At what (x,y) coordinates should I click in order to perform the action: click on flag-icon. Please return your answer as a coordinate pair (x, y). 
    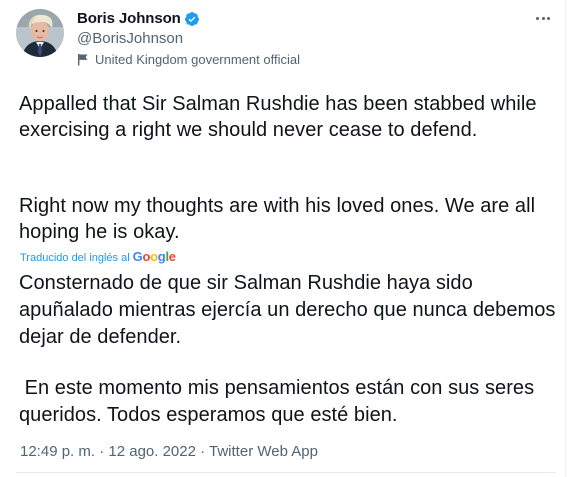
    Looking at the image, I should click on (83, 59).